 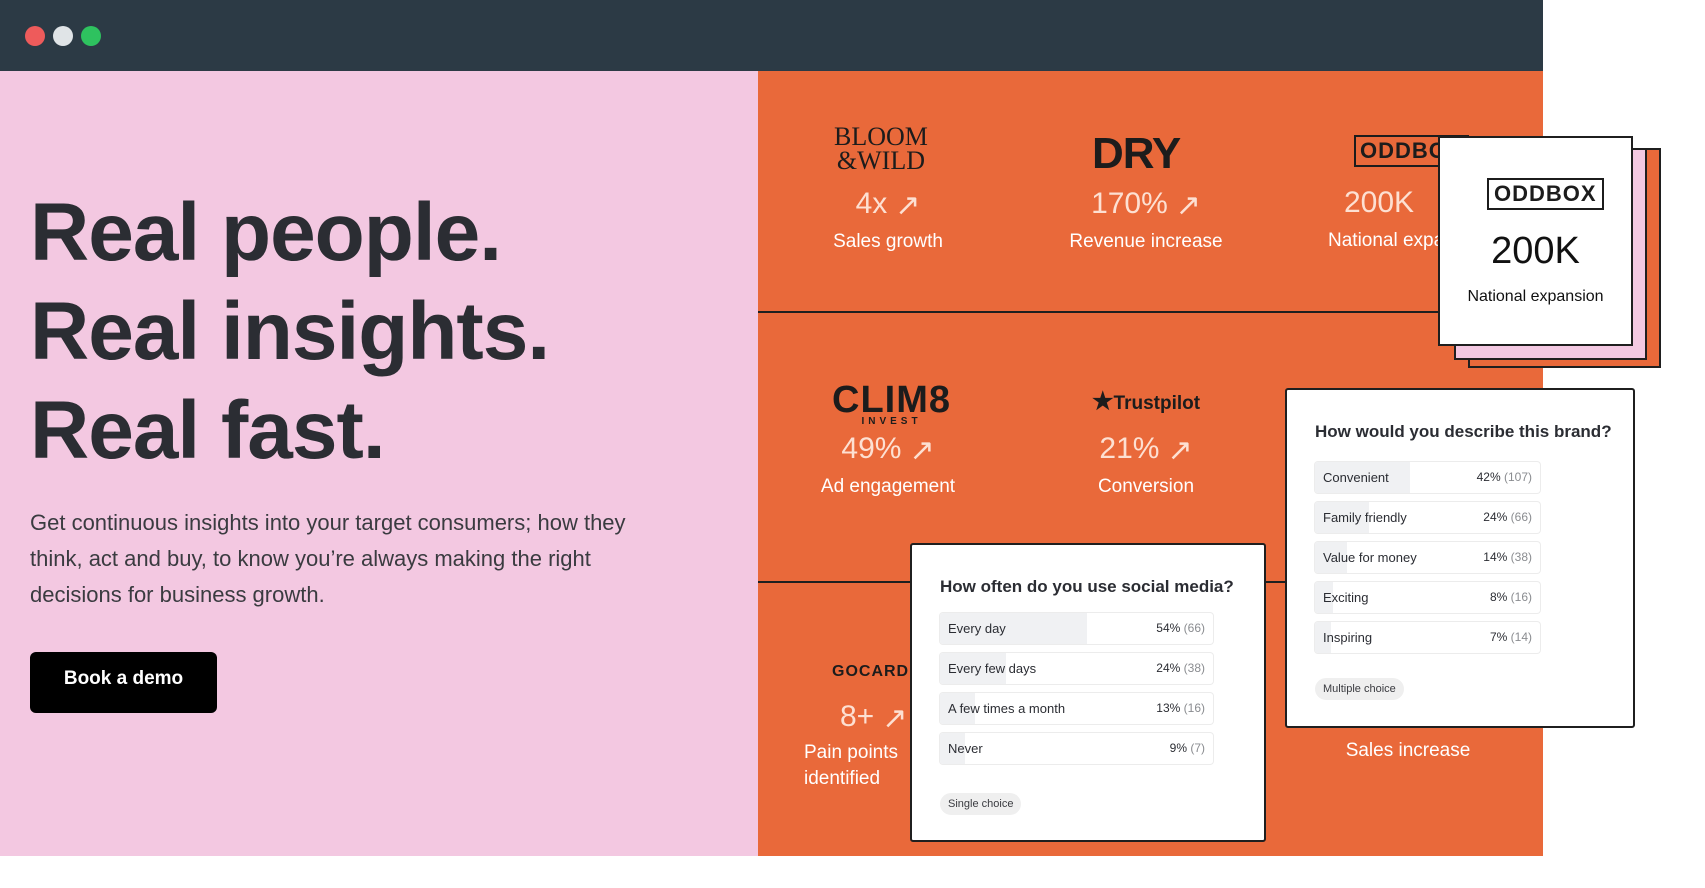 What do you see at coordinates (1521, 637) in the screenshot?
I see `poll-option-count: (14)` at bounding box center [1521, 637].